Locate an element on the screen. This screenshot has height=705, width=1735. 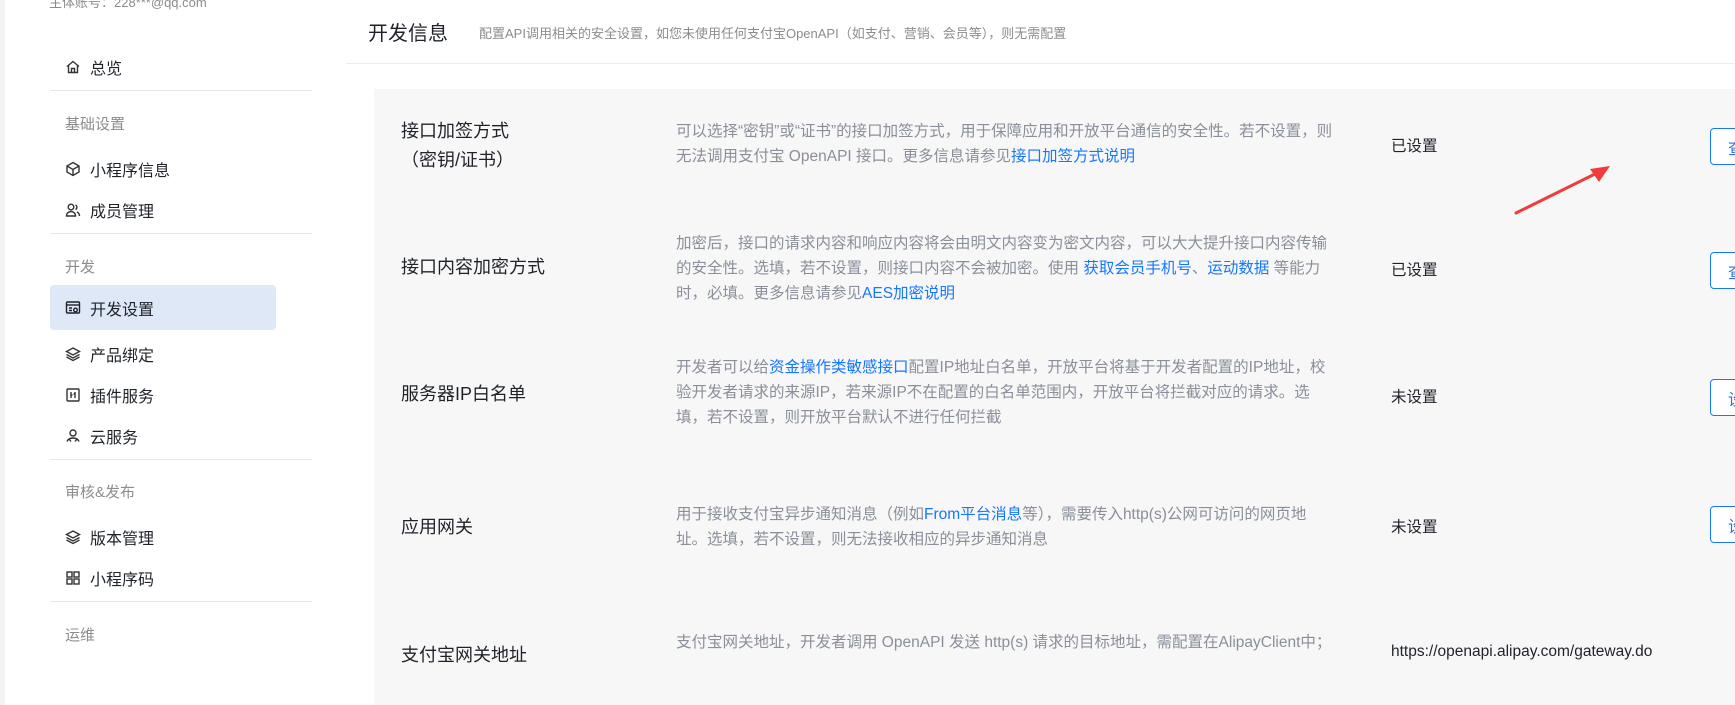
row-title-line2: （密钥/证书） is located at coordinates (458, 160).